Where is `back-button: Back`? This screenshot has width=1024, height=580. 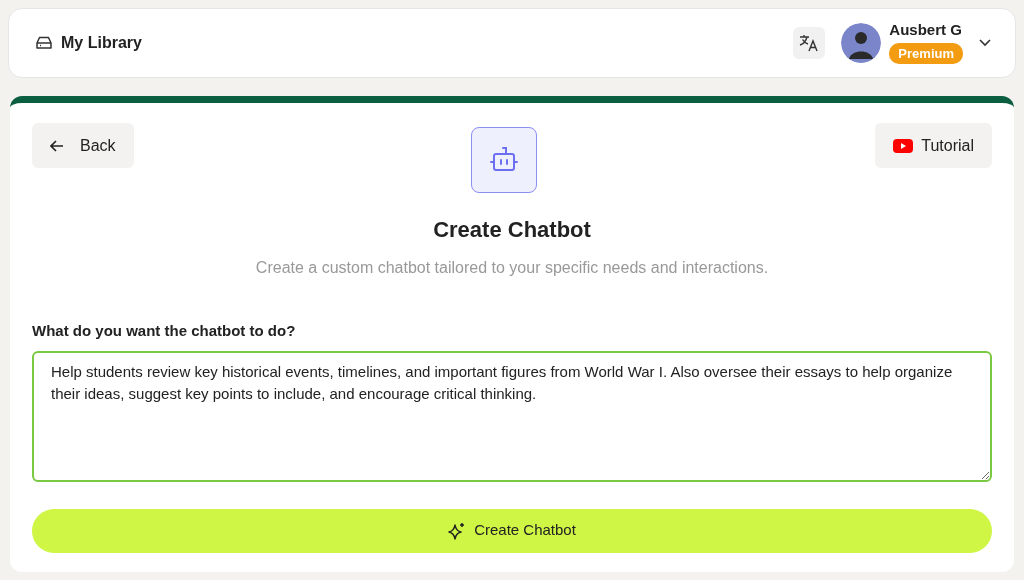
back-button: Back is located at coordinates (83, 145).